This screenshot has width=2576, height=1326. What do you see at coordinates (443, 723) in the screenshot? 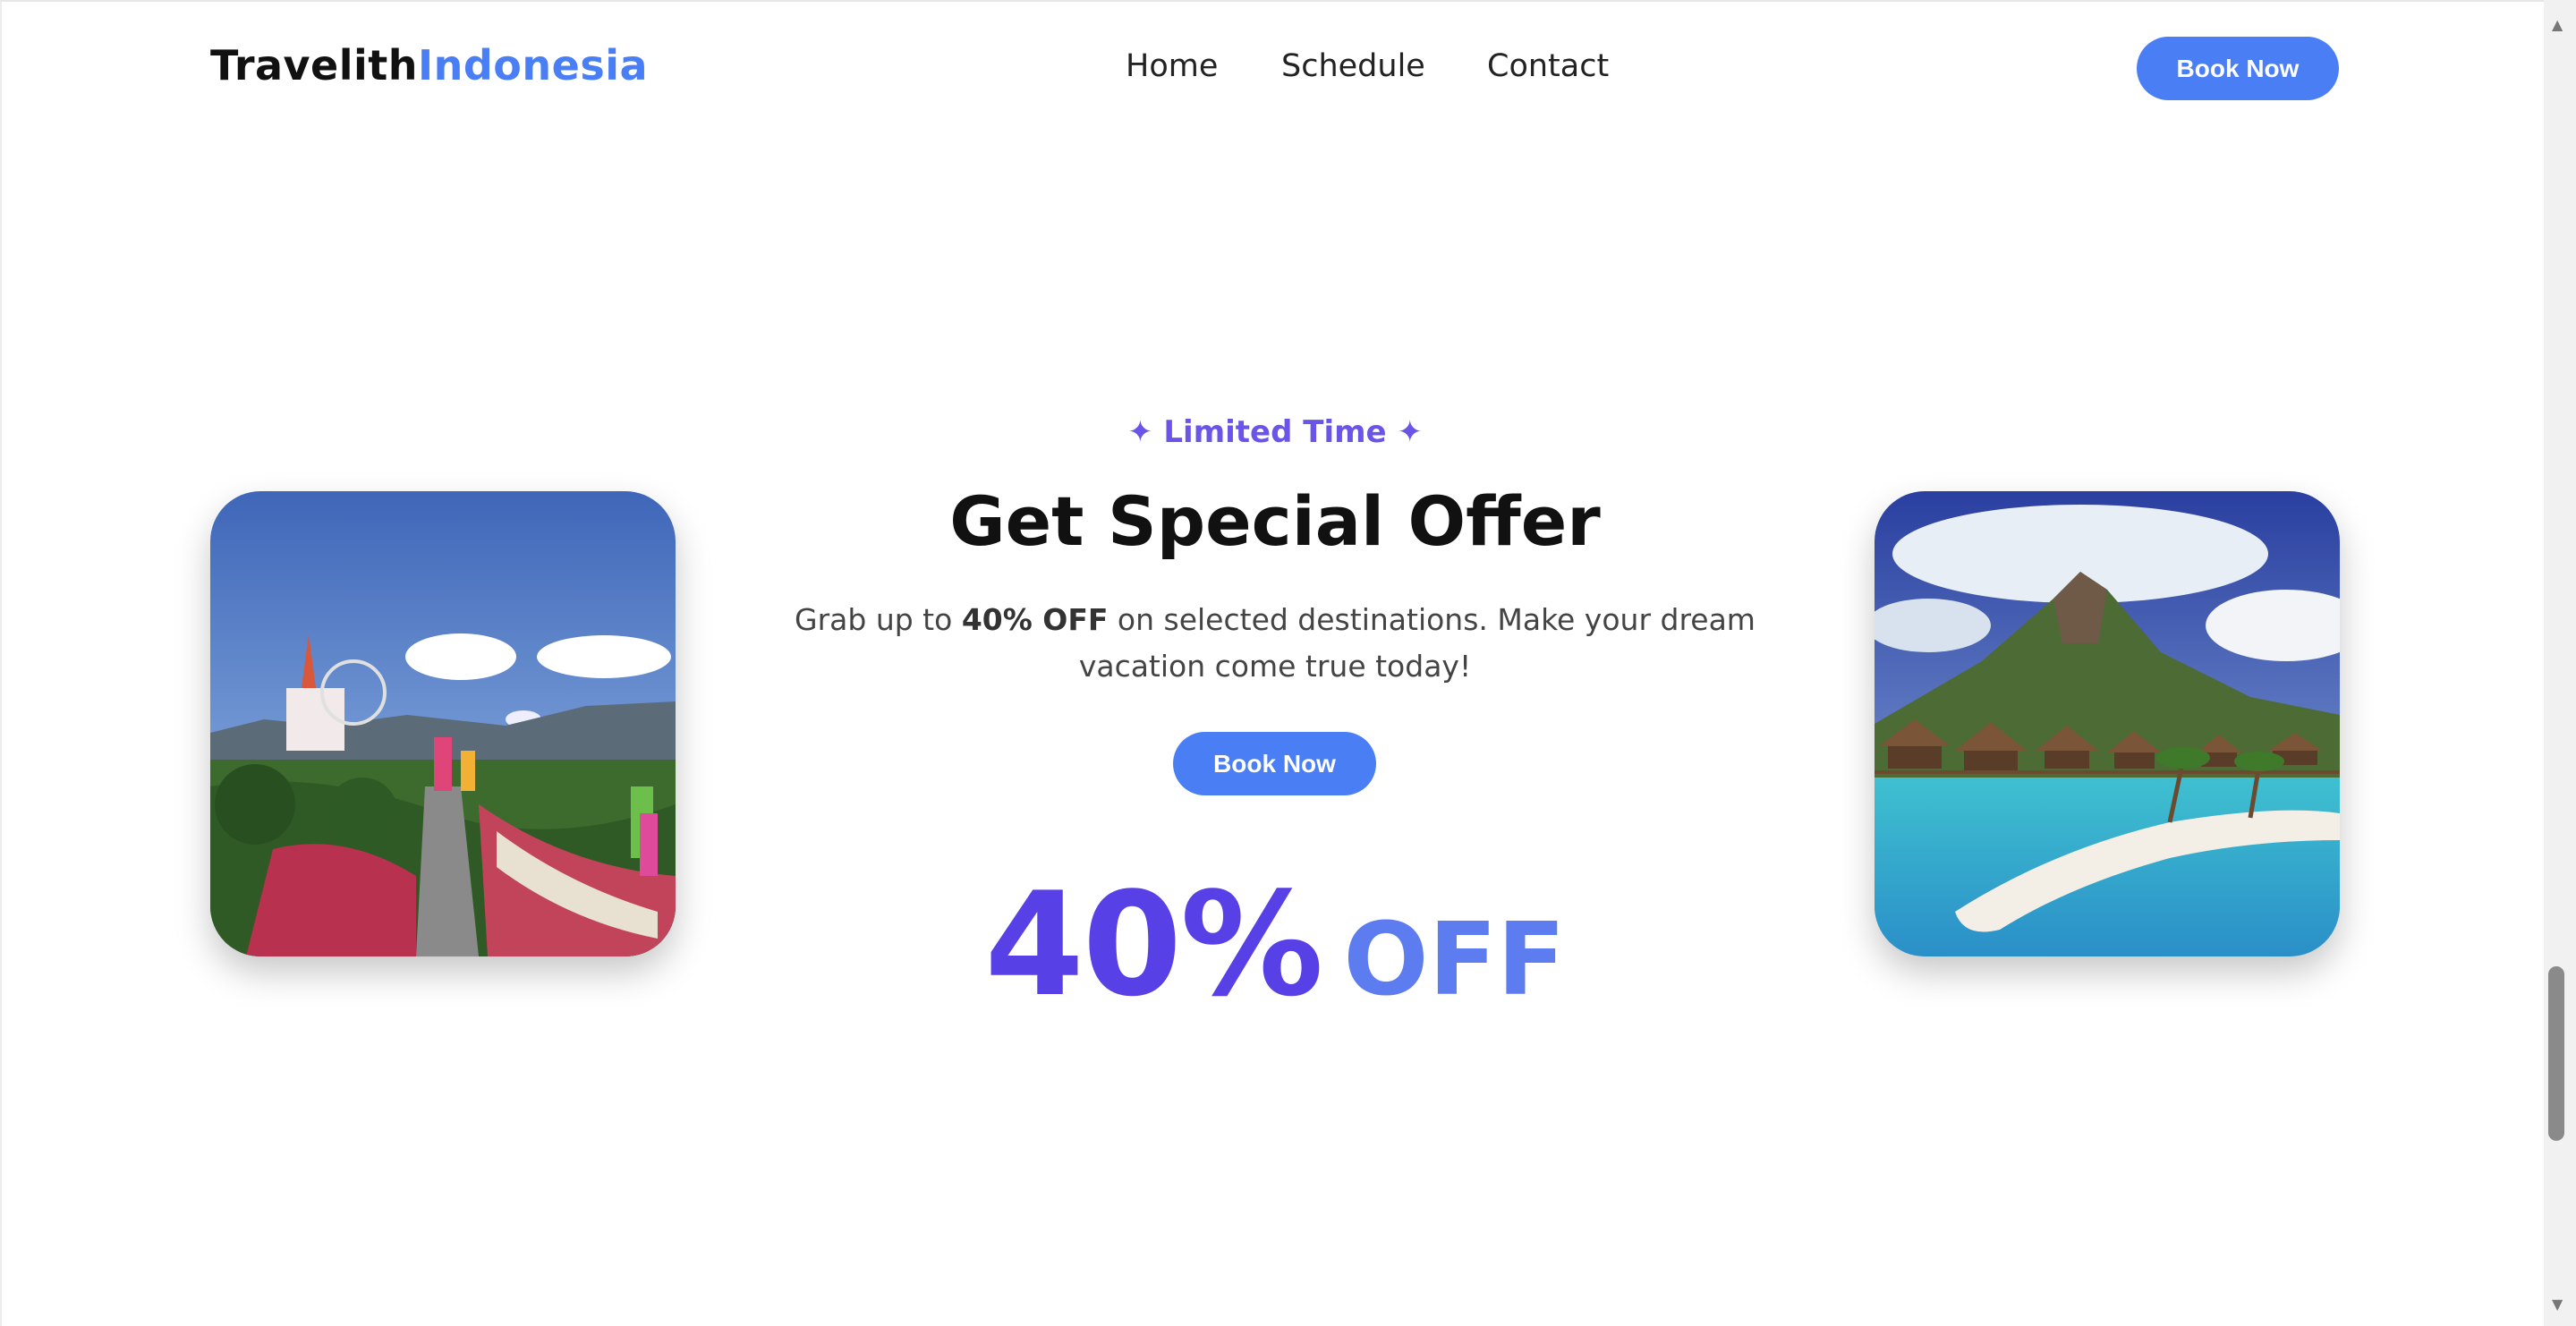
I see `theme-park-image` at bounding box center [443, 723].